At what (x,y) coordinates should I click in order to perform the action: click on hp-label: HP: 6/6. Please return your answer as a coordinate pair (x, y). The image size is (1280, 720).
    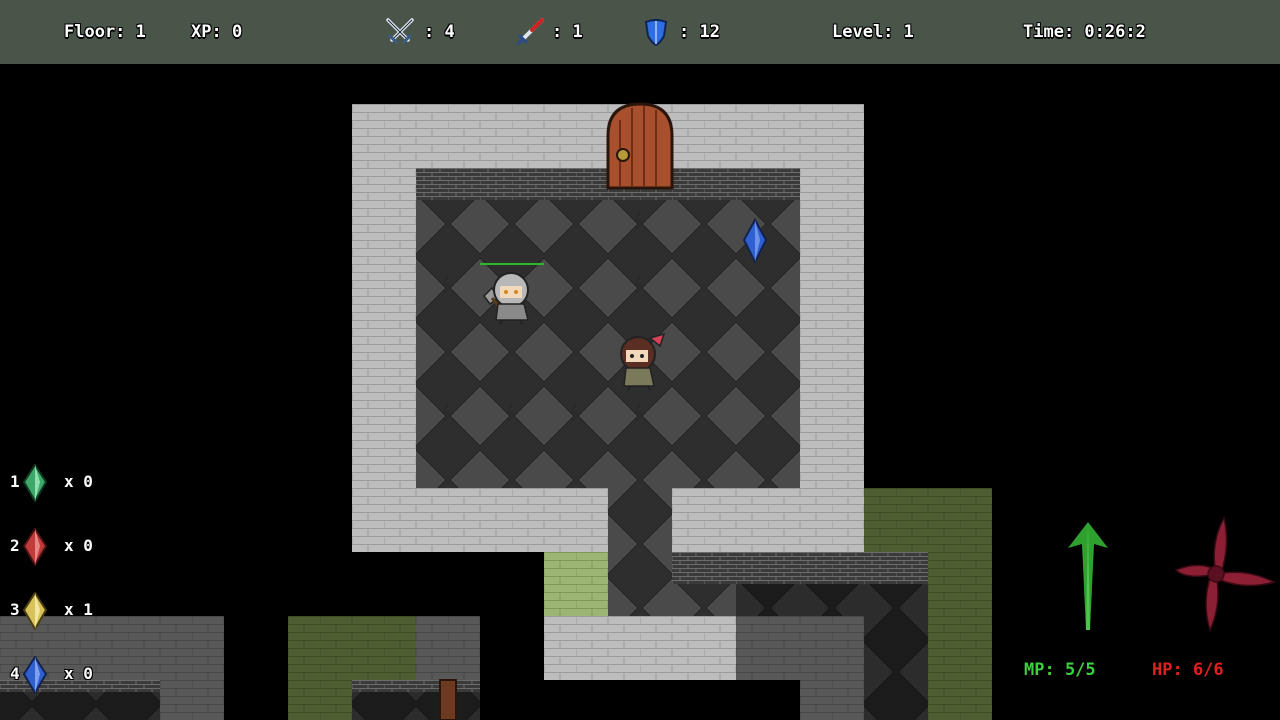
    Looking at the image, I should click on (1188, 670).